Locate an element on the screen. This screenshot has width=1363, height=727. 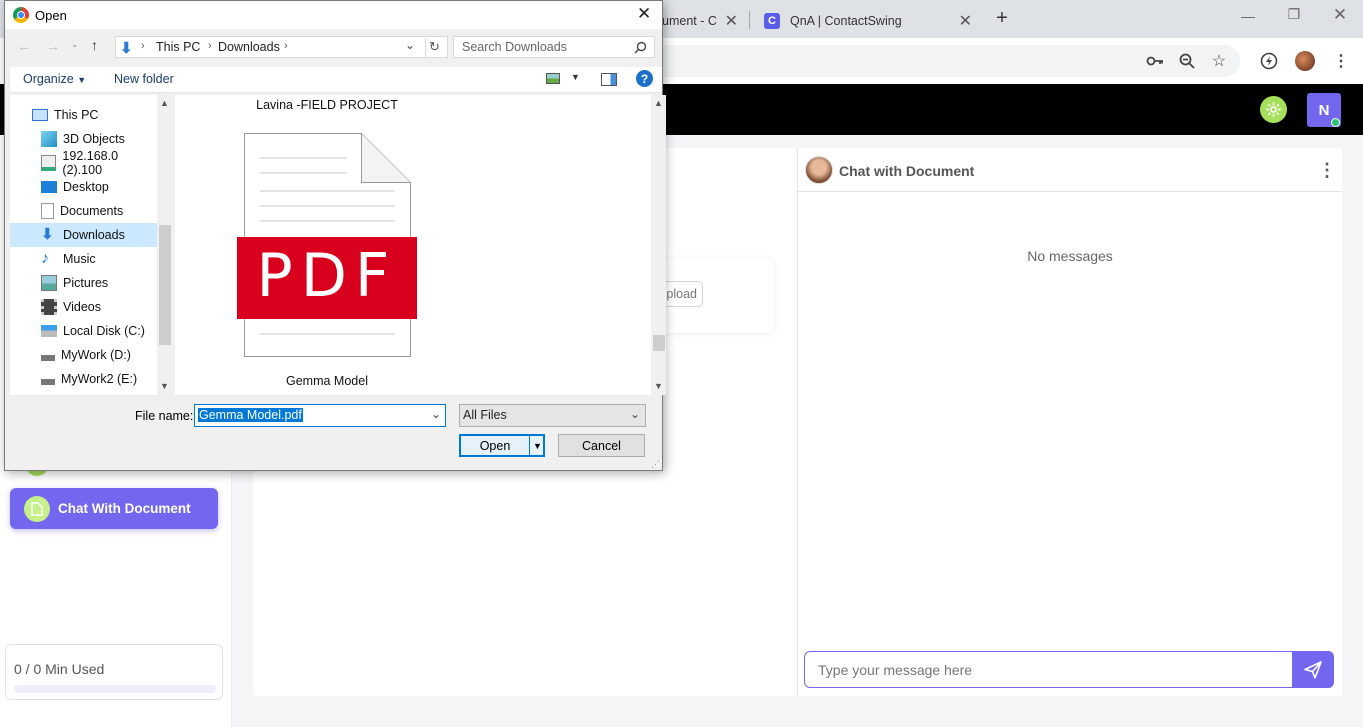
bookmark-star-icon: ☆ is located at coordinates (1219, 61).